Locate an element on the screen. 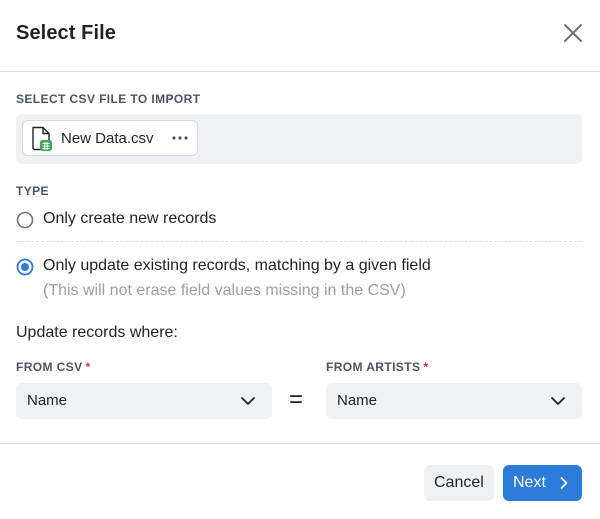 This screenshot has height=519, width=600. from-artists-label-text: FROM ARTISTS is located at coordinates (373, 367).